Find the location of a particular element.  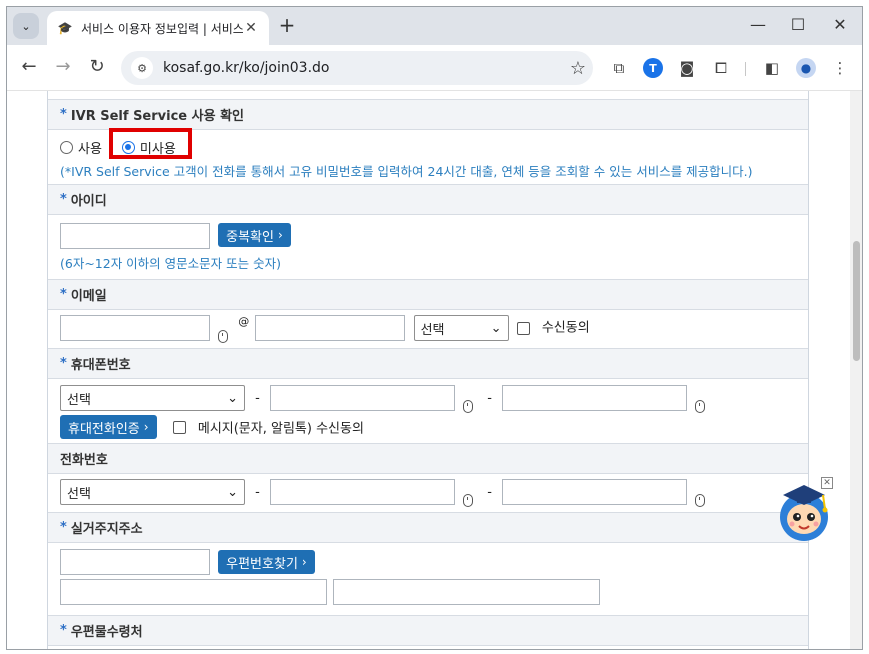

browser-tab: 🎓 서비스 이용자 정보입력 | 서비스 이용 ✕ is located at coordinates (158, 28).